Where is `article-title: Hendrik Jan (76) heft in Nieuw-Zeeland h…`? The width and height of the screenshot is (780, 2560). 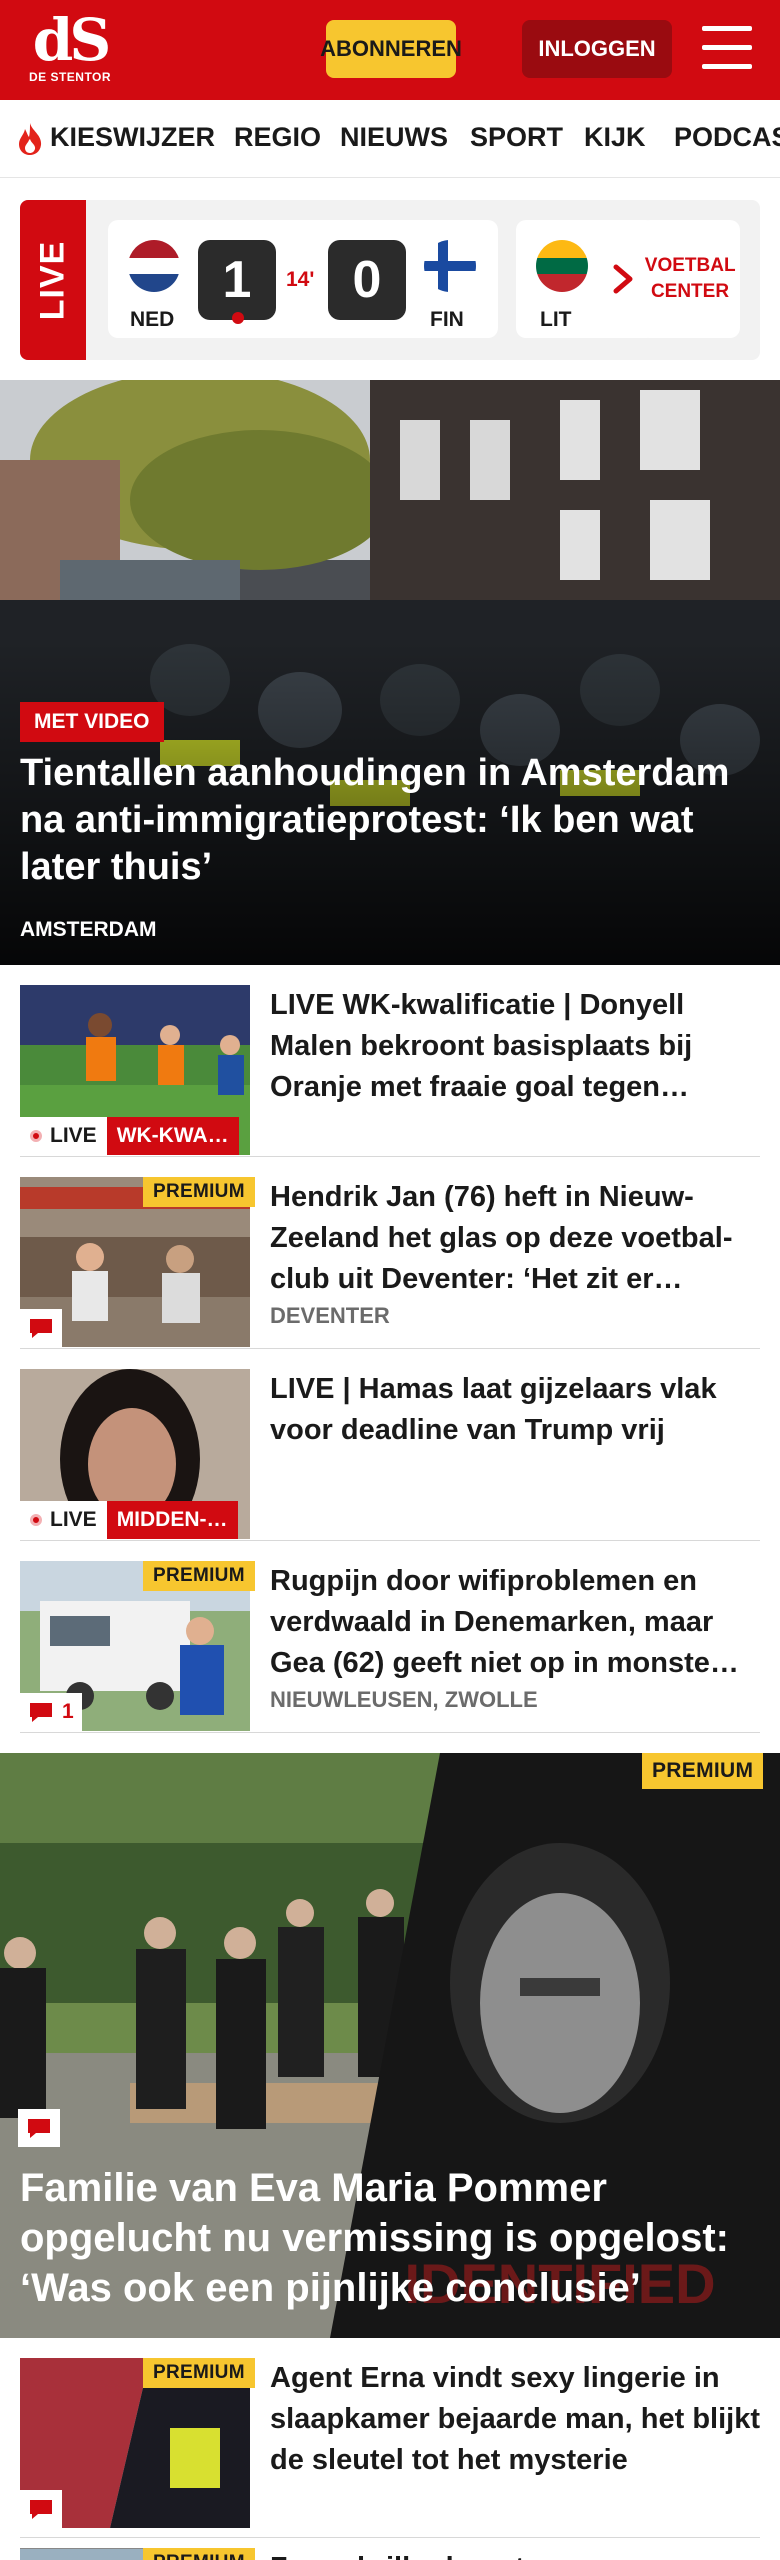
article-title: Hendrik Jan (76) heft in Nieuw-Zeeland h… is located at coordinates (515, 1238).